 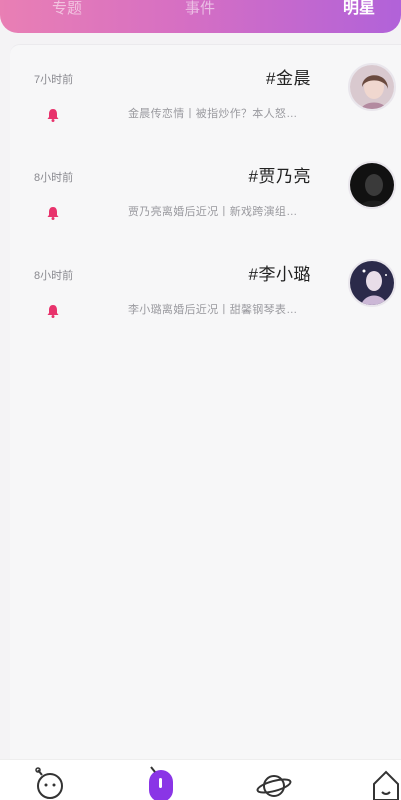 I want to click on tab-events: 事件, so click(x=200, y=9).